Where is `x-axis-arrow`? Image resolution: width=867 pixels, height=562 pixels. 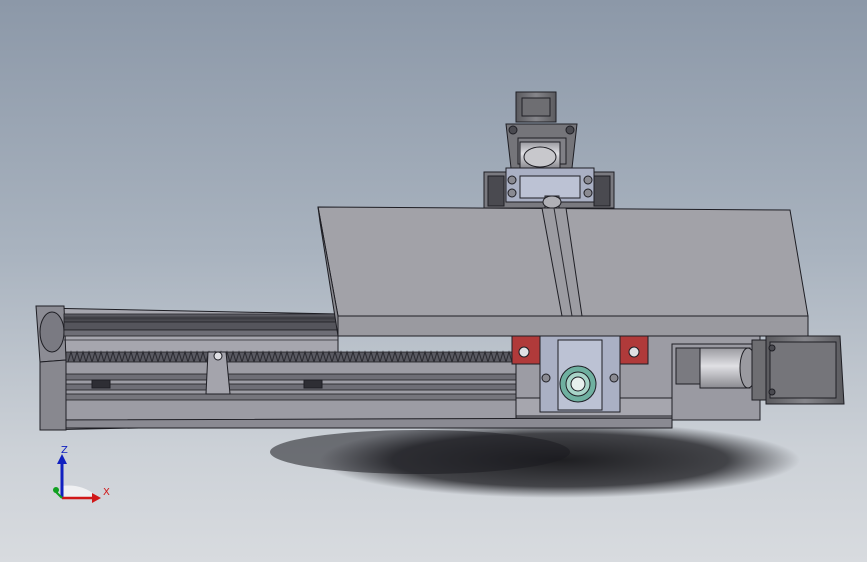
x-axis-arrow is located at coordinates (96, 498).